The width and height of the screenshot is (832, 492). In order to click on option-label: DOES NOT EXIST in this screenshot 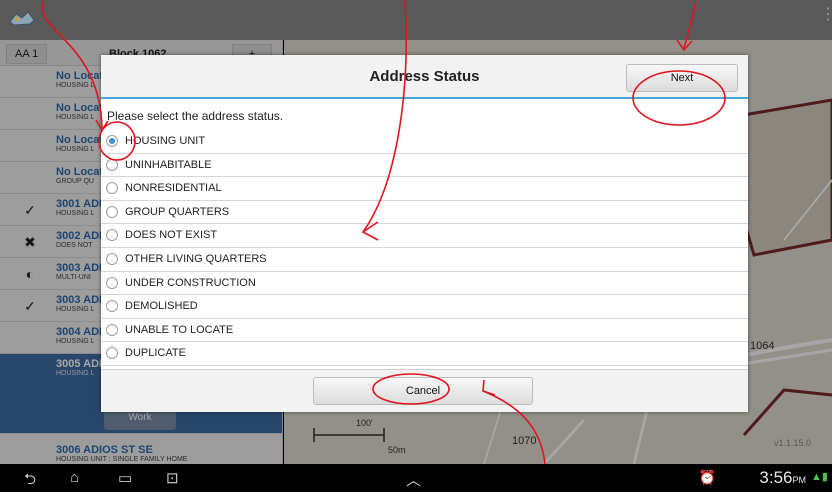, I will do `click(171, 235)`.